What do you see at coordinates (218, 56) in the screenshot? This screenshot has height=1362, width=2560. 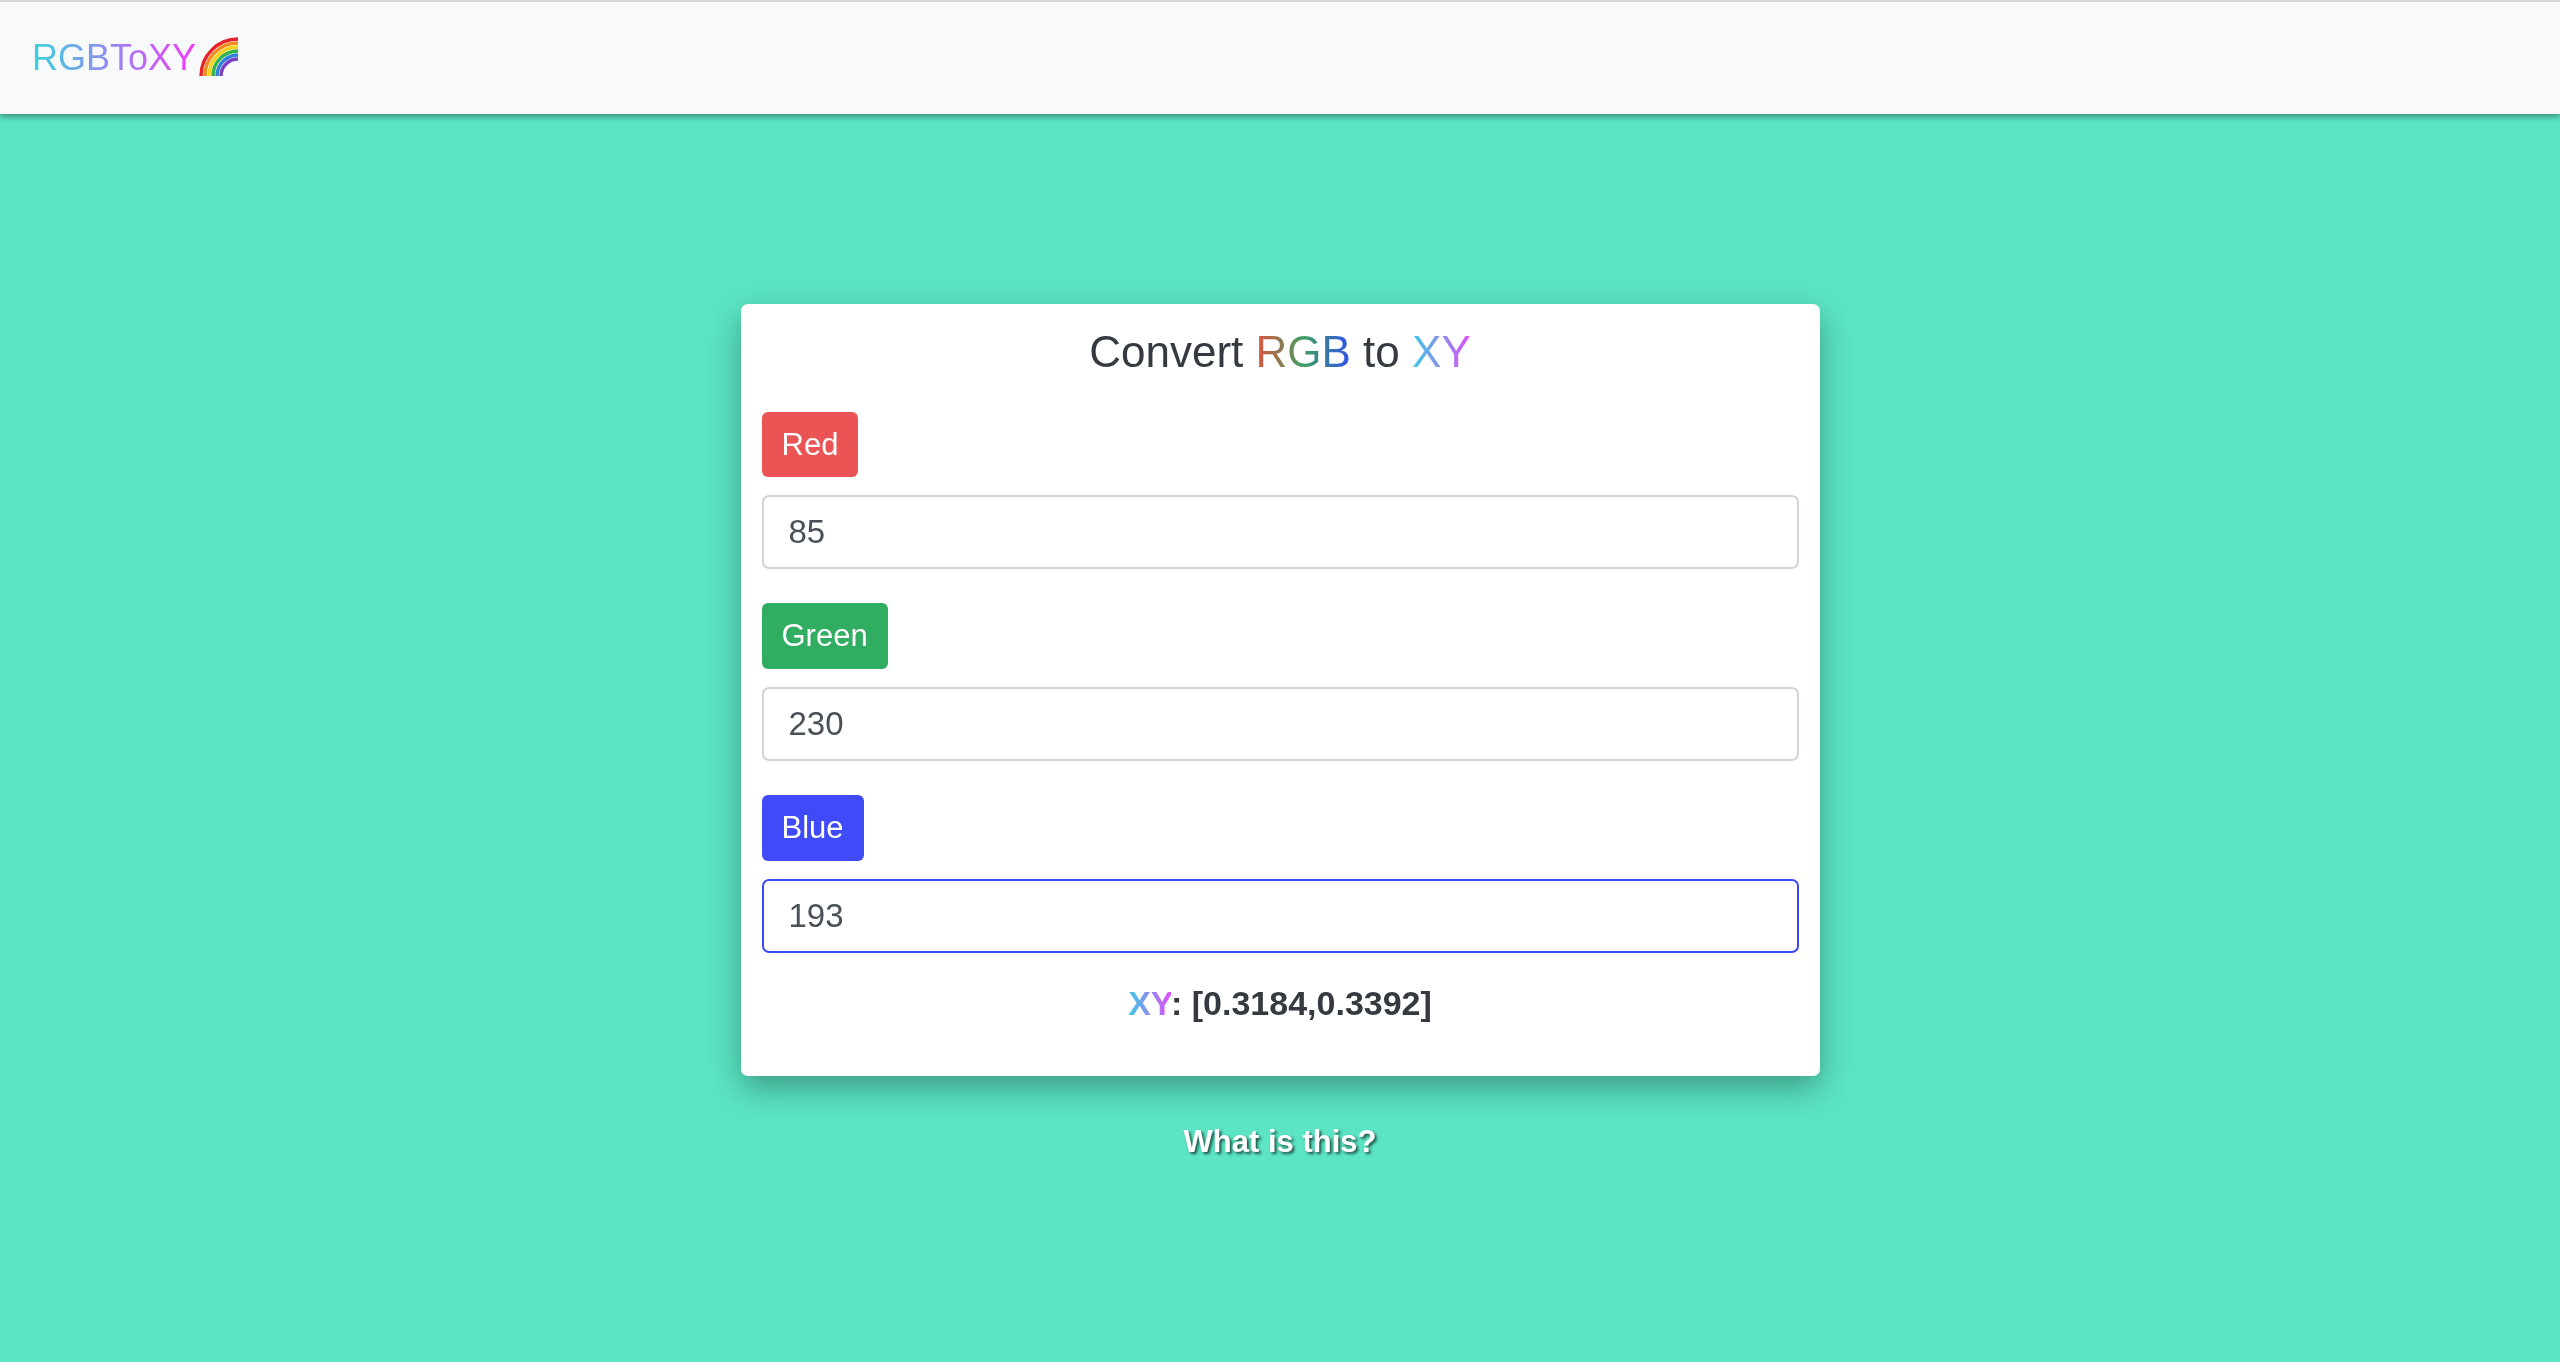 I see `rainbow-icon` at bounding box center [218, 56].